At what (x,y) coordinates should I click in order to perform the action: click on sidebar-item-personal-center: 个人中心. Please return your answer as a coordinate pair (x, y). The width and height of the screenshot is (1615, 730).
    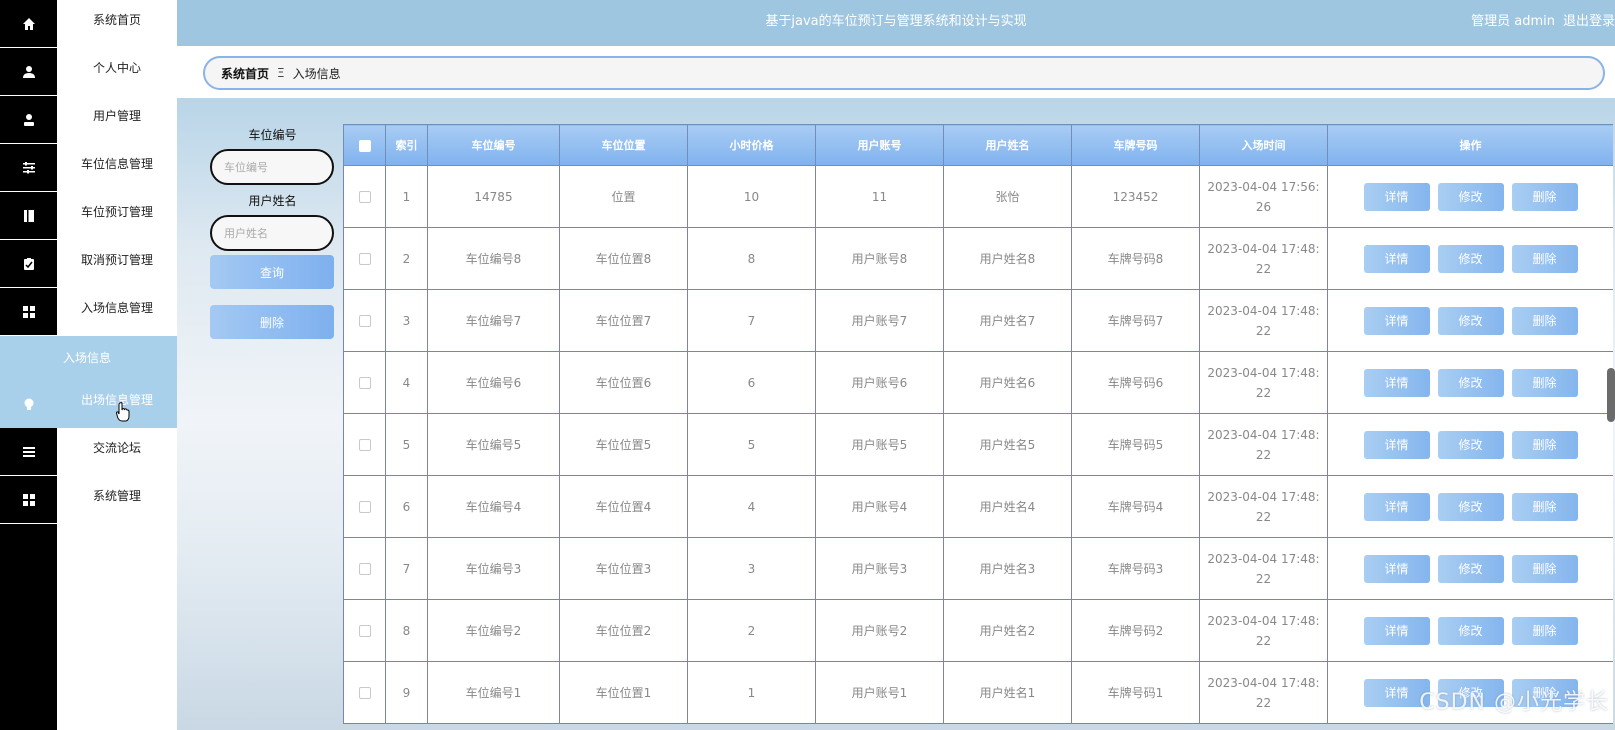
    Looking at the image, I should click on (88, 72).